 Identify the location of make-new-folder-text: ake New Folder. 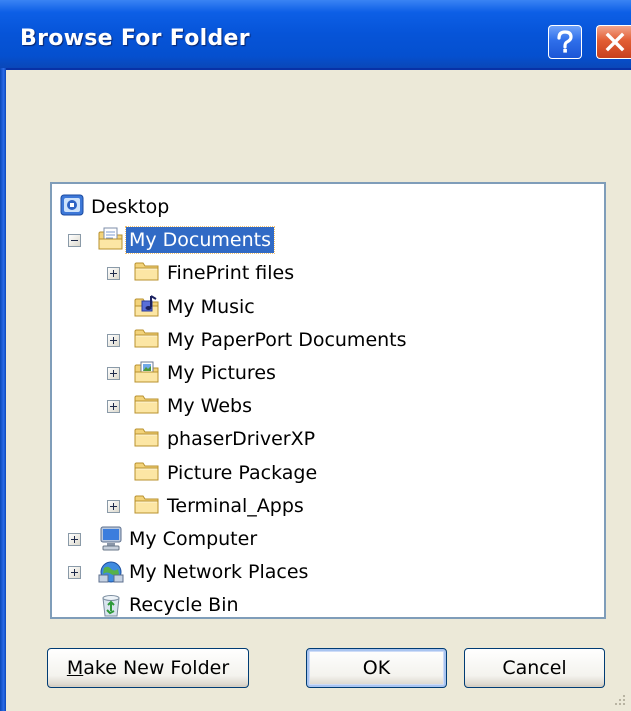
(156, 668).